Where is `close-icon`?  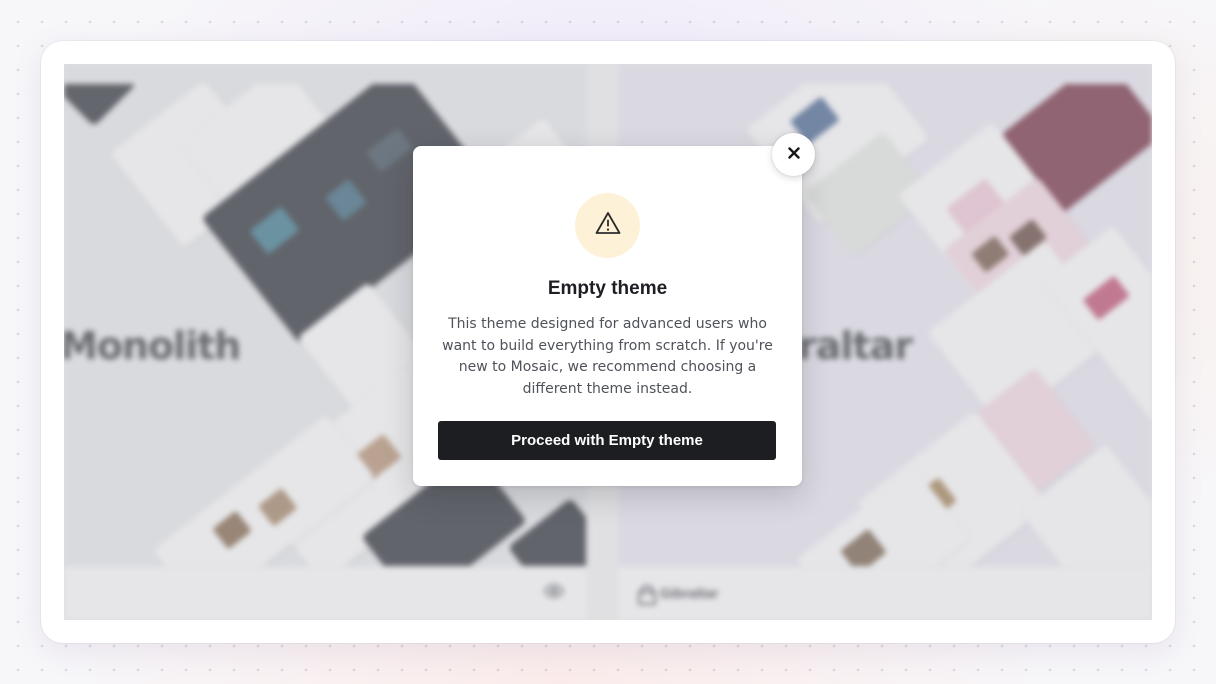
close-icon is located at coordinates (793, 155).